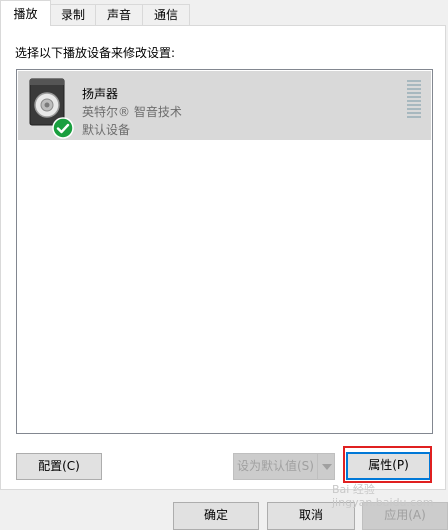 This screenshot has width=448, height=530. I want to click on tab-recording: 录制, so click(73, 14).